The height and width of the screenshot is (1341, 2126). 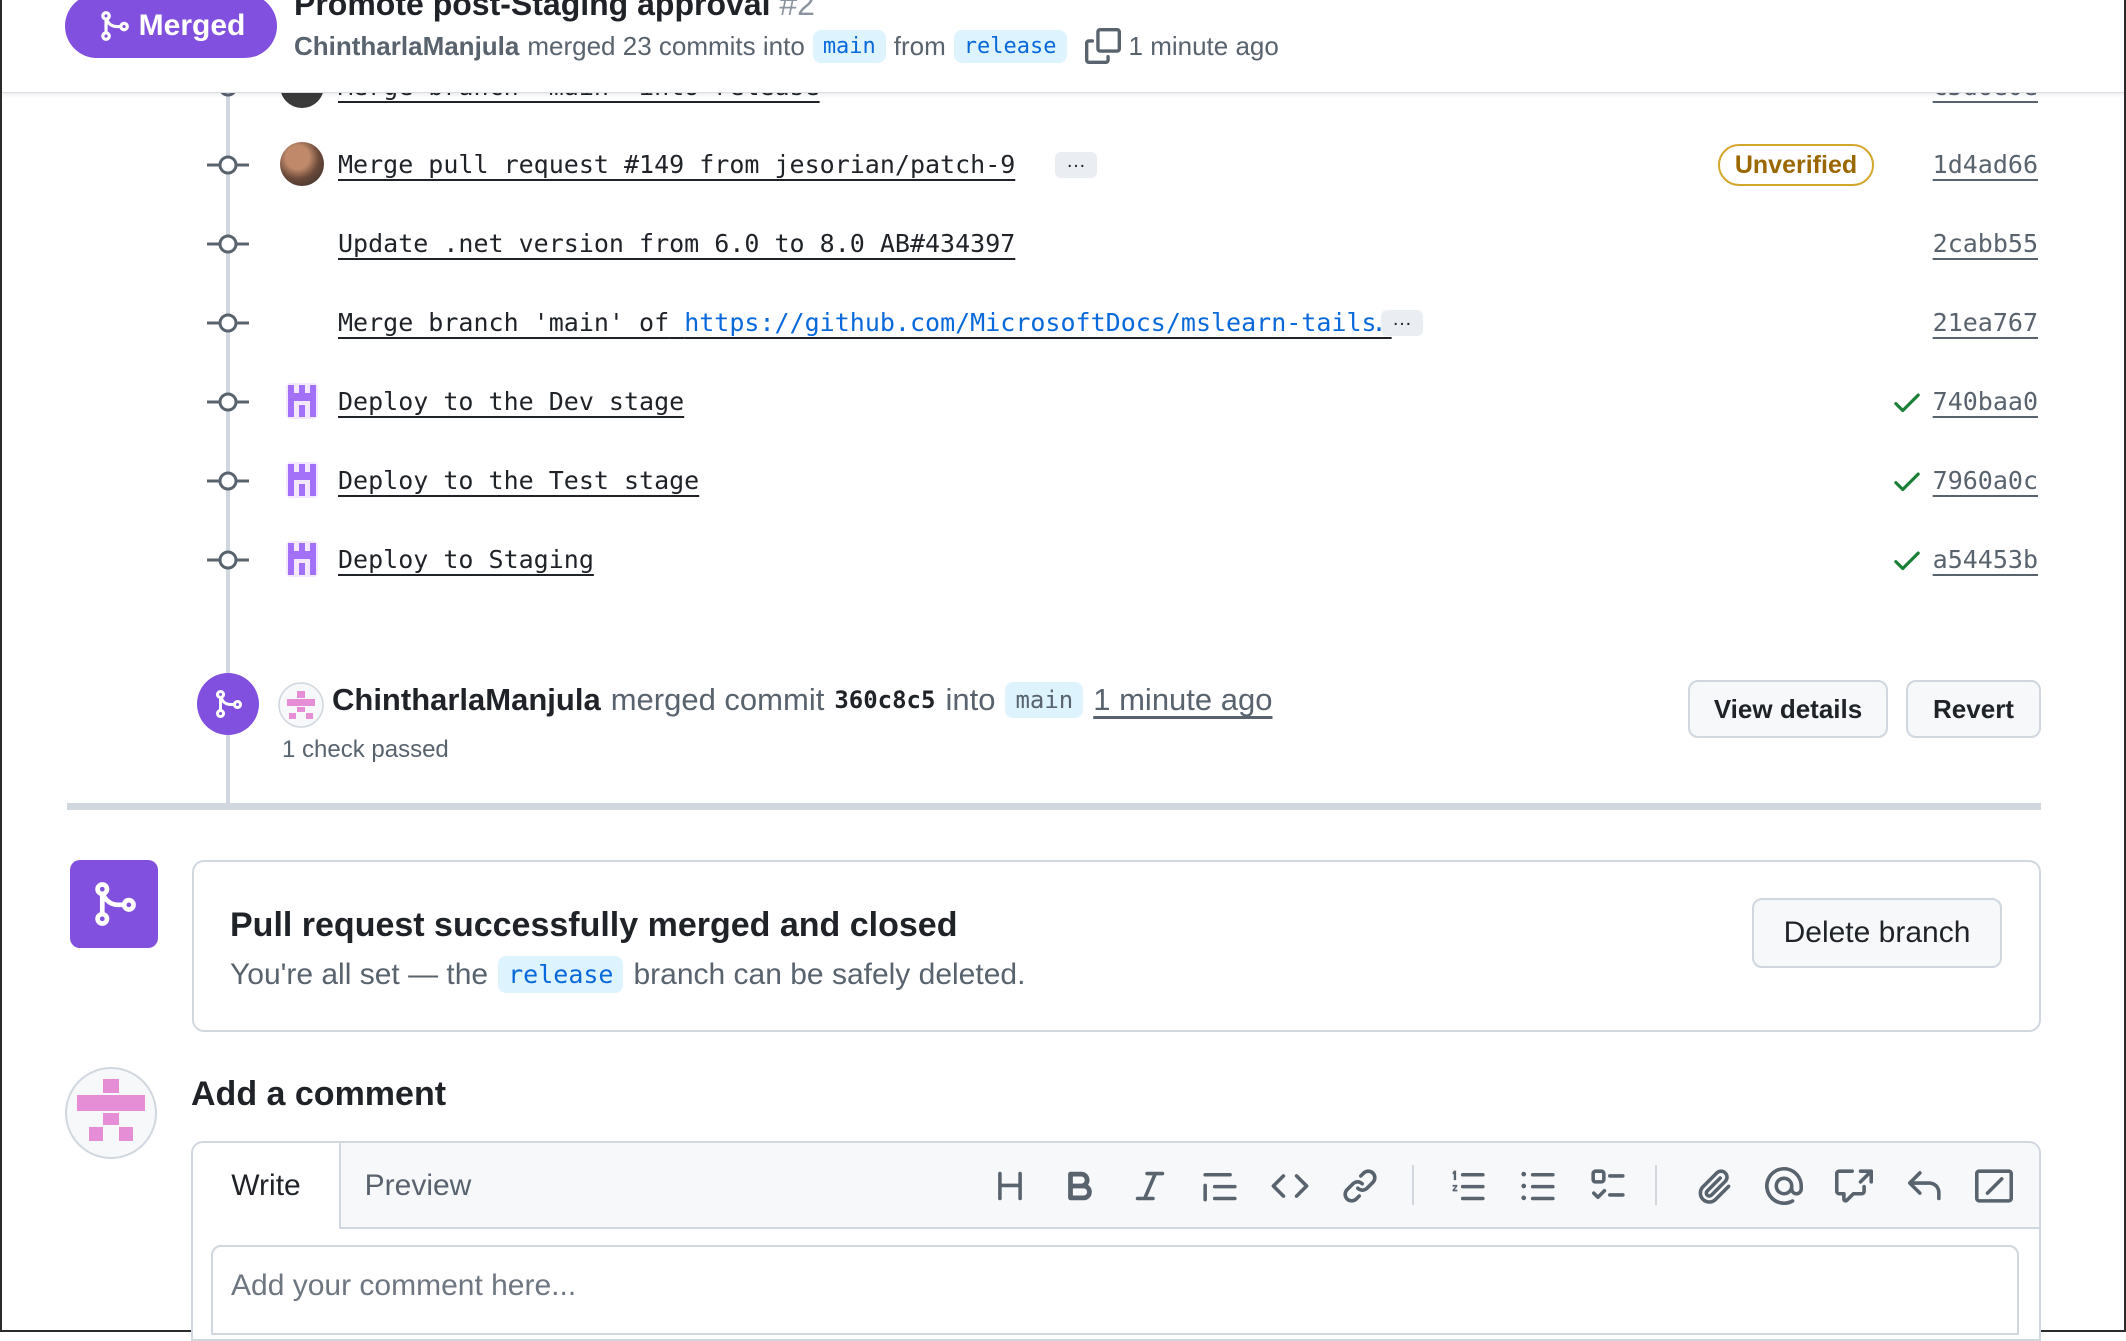 What do you see at coordinates (1985, 243) in the screenshot?
I see `commit-sha-link: 2cabb55` at bounding box center [1985, 243].